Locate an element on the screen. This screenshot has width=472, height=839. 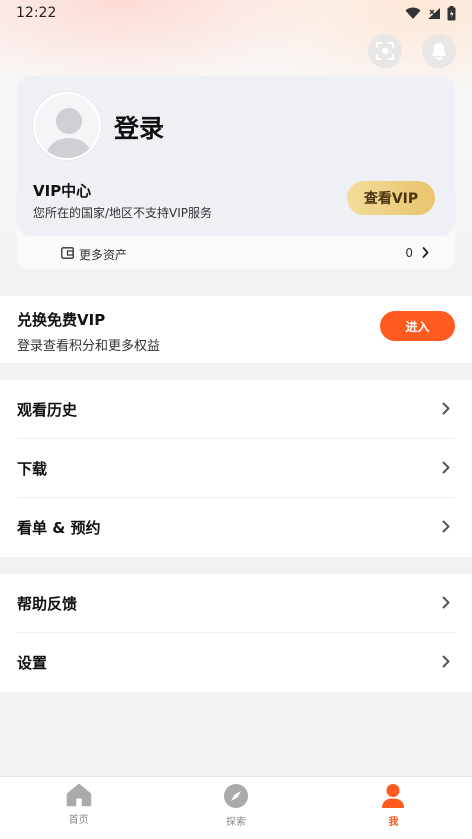
scan-icon is located at coordinates (385, 51).